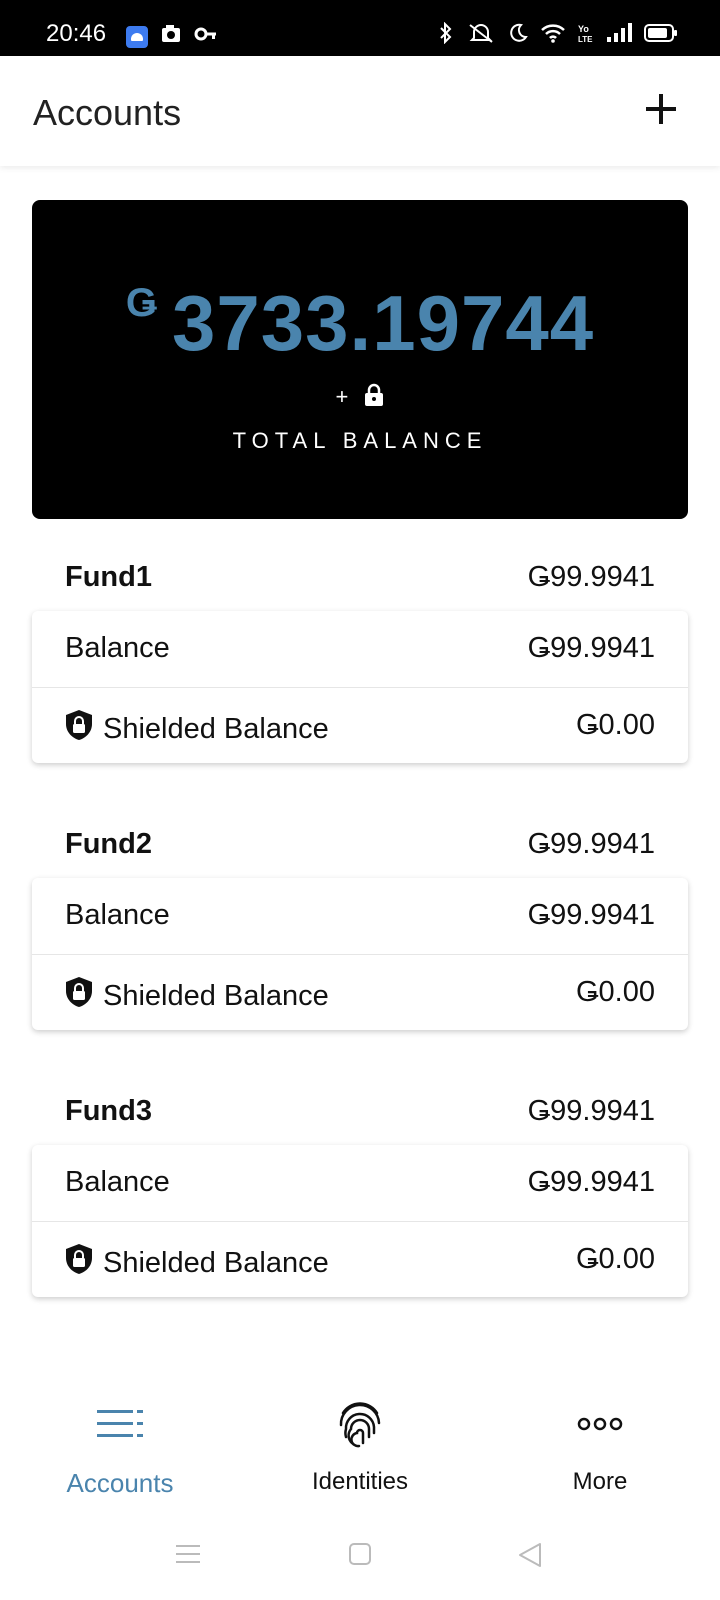 The width and height of the screenshot is (720, 1600). What do you see at coordinates (360, 1556) in the screenshot?
I see `home-square-icon` at bounding box center [360, 1556].